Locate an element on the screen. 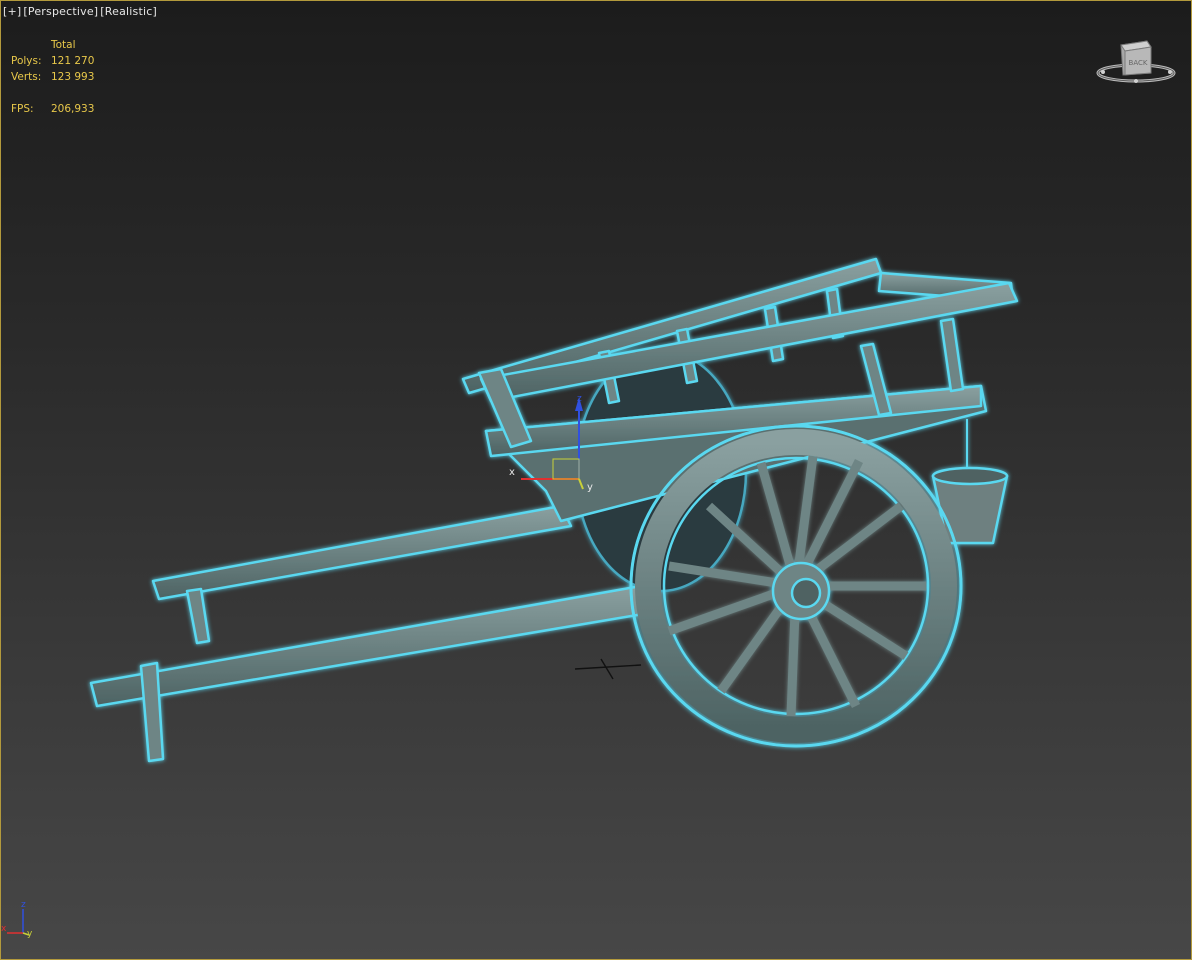 The image size is (1192, 960). tripod-y-label: y is located at coordinates (30, 934).